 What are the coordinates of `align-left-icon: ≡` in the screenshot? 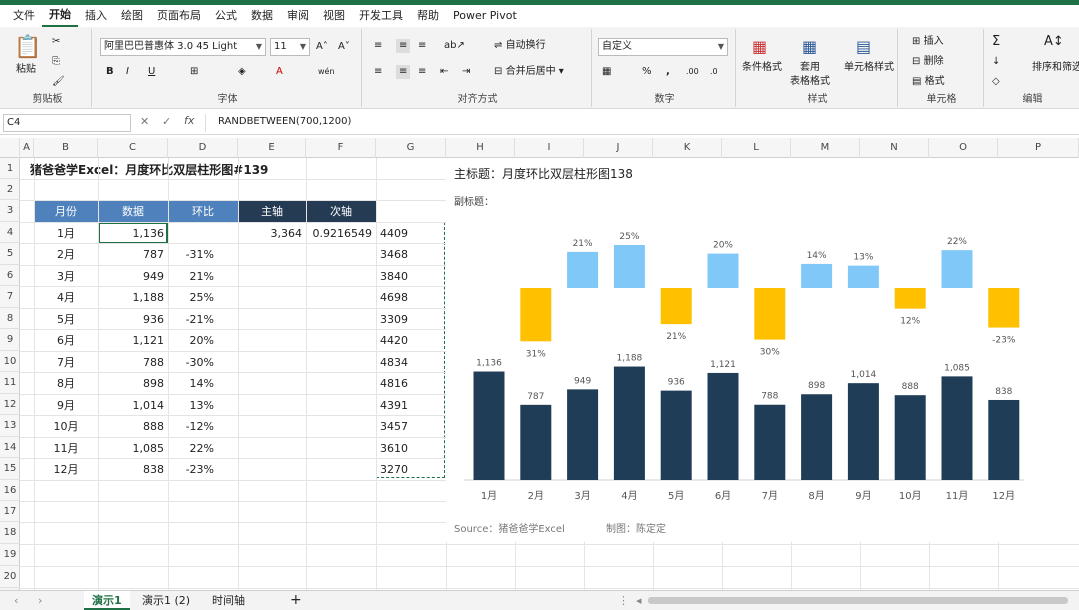 It's located at (378, 72).